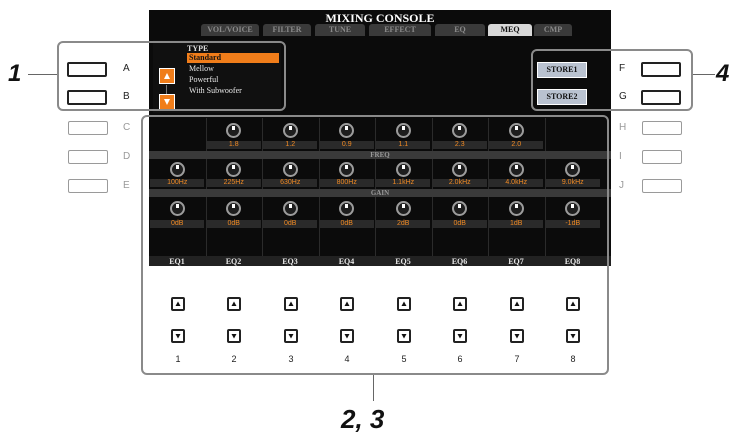  Describe the element at coordinates (704, 74) in the screenshot. I see `callout-line-right` at that location.